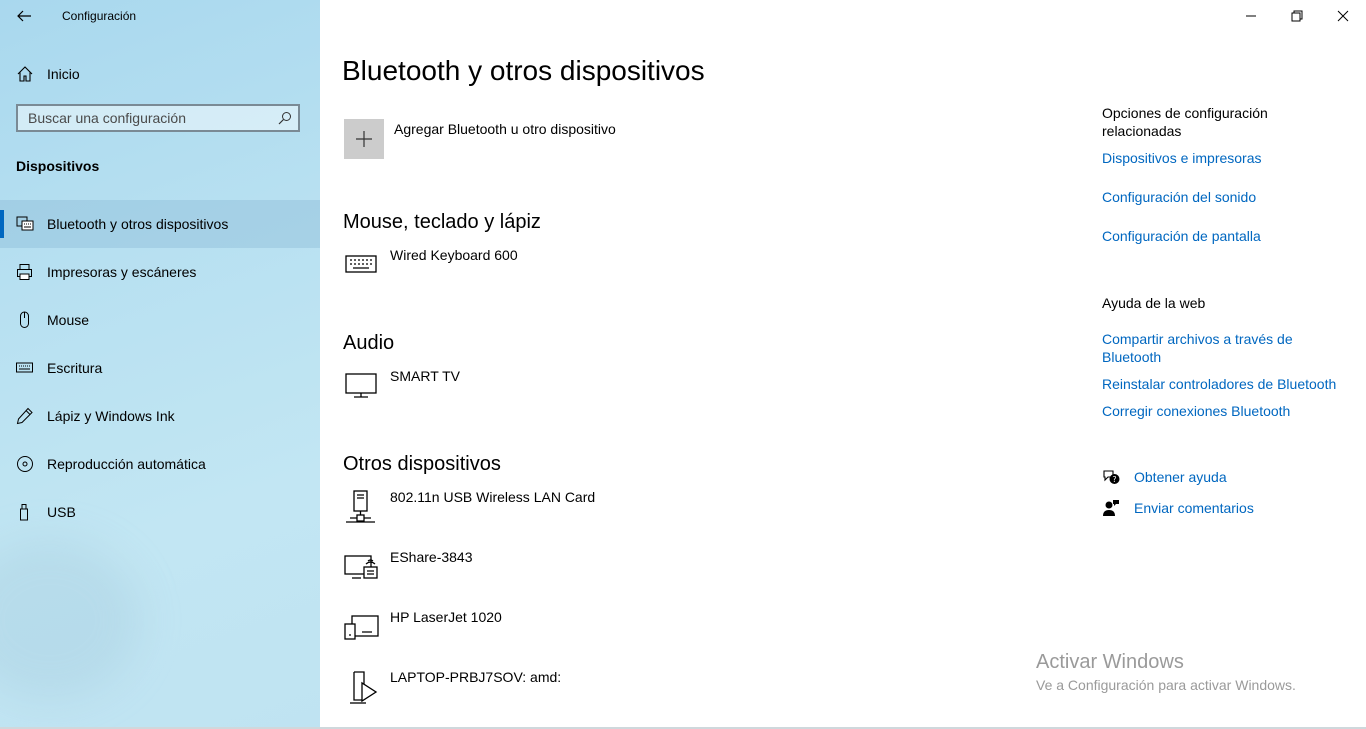 The height and width of the screenshot is (729, 1366). Describe the element at coordinates (442, 222) in the screenshot. I see `group-title-input-devices: Mouse, teclado y lápiz` at that location.